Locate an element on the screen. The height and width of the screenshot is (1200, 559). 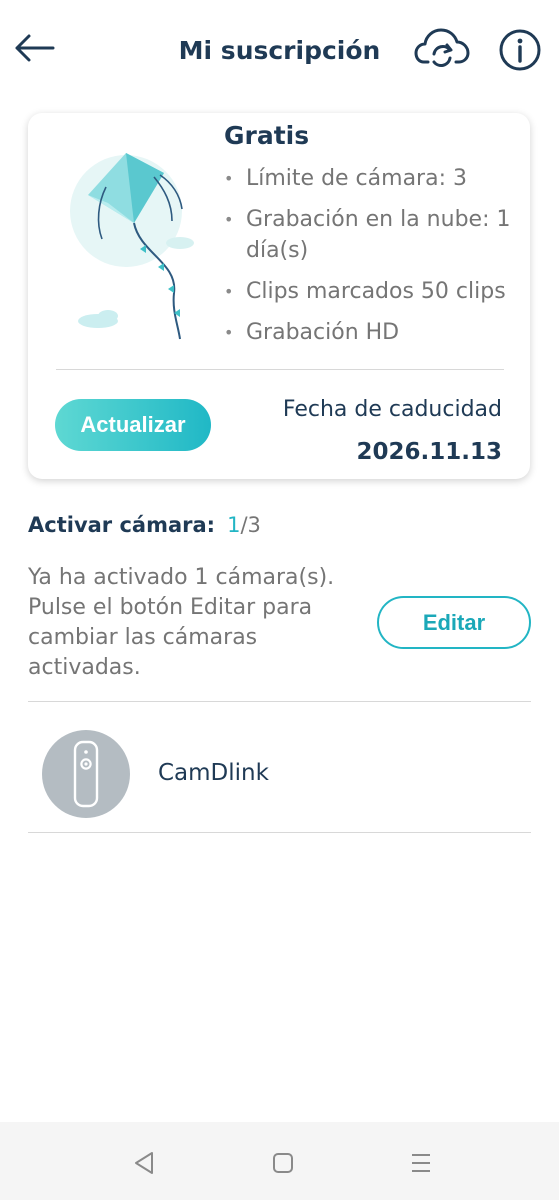
header: Mi suscripción is located at coordinates (279, 55).